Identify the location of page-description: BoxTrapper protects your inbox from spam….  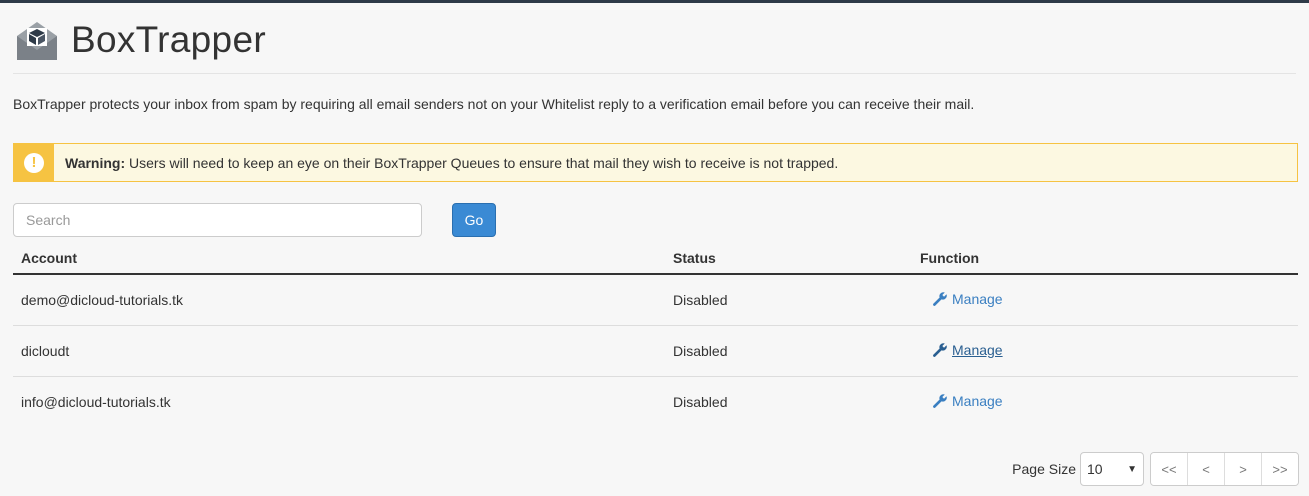
(494, 104).